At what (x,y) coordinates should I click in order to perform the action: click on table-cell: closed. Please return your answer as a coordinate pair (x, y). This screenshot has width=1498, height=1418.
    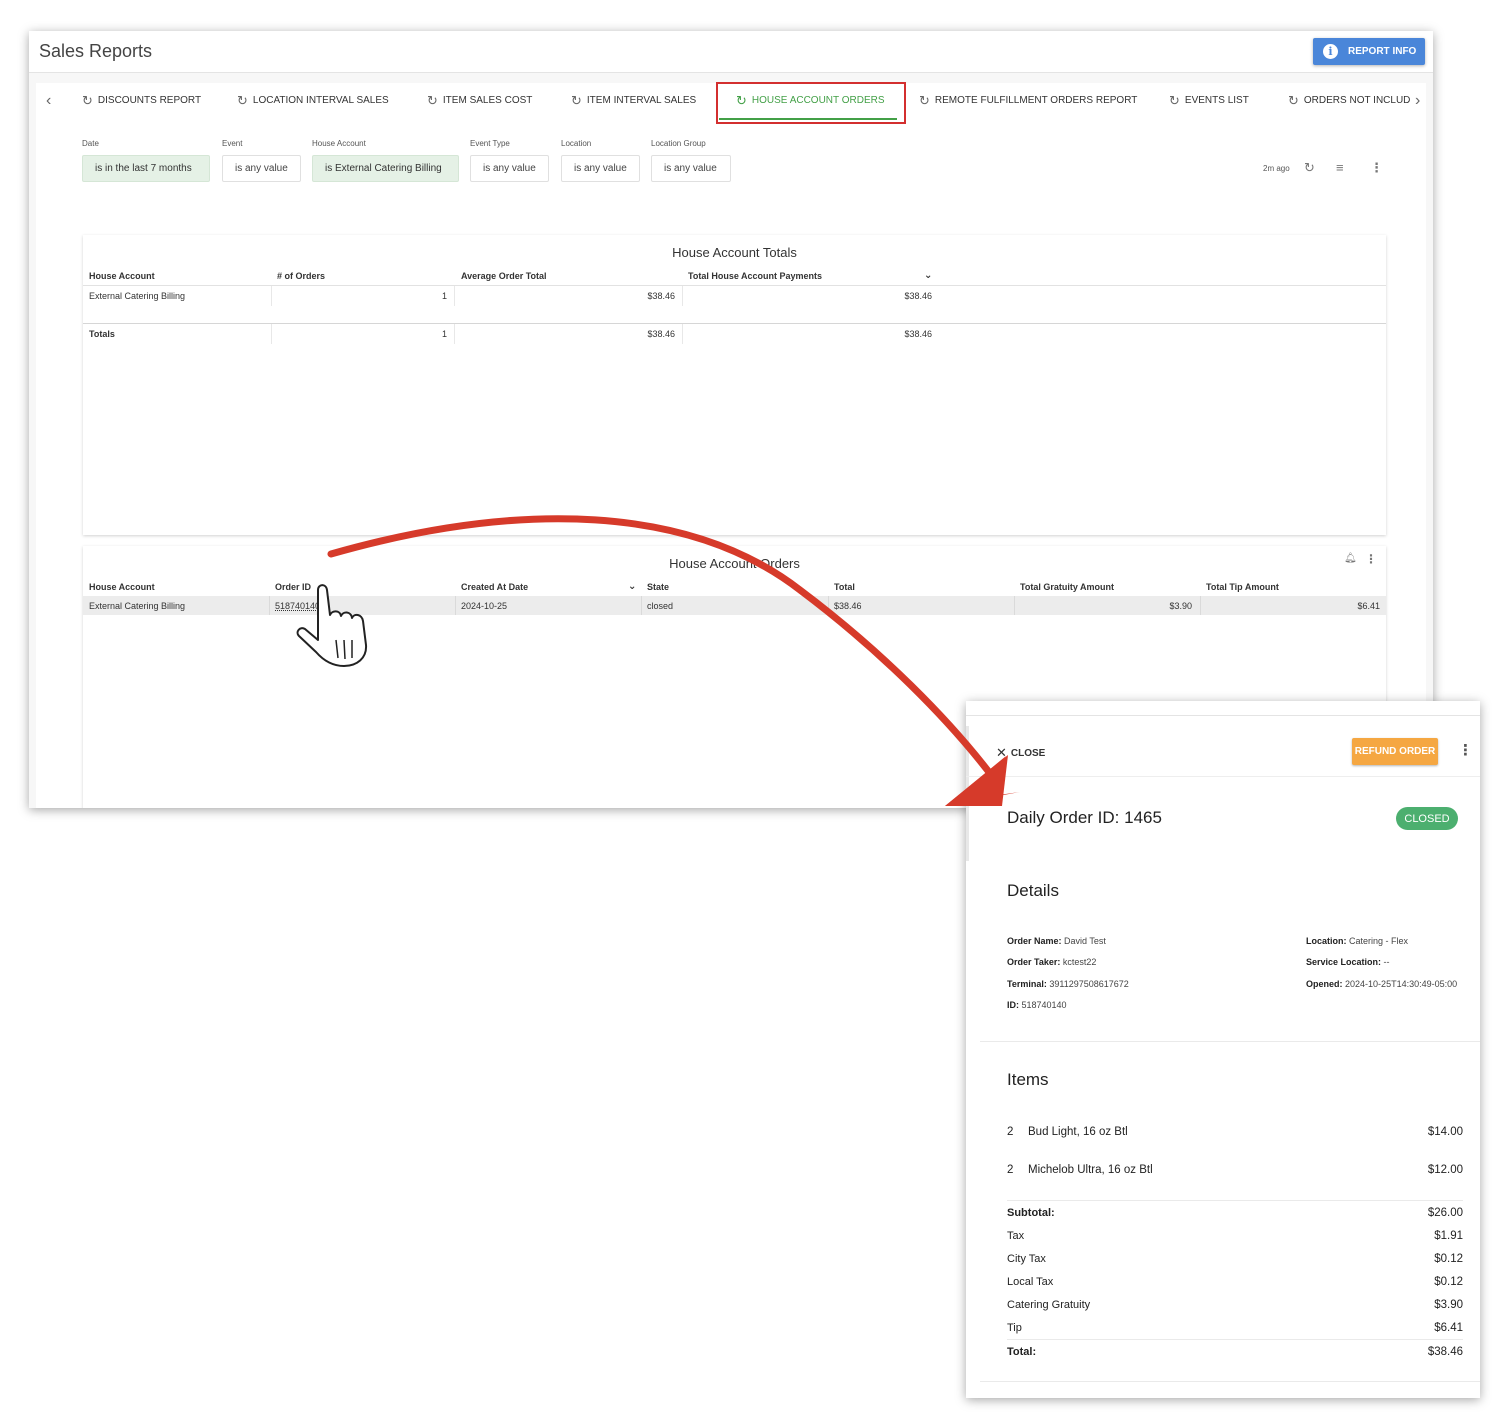
    Looking at the image, I should click on (660, 606).